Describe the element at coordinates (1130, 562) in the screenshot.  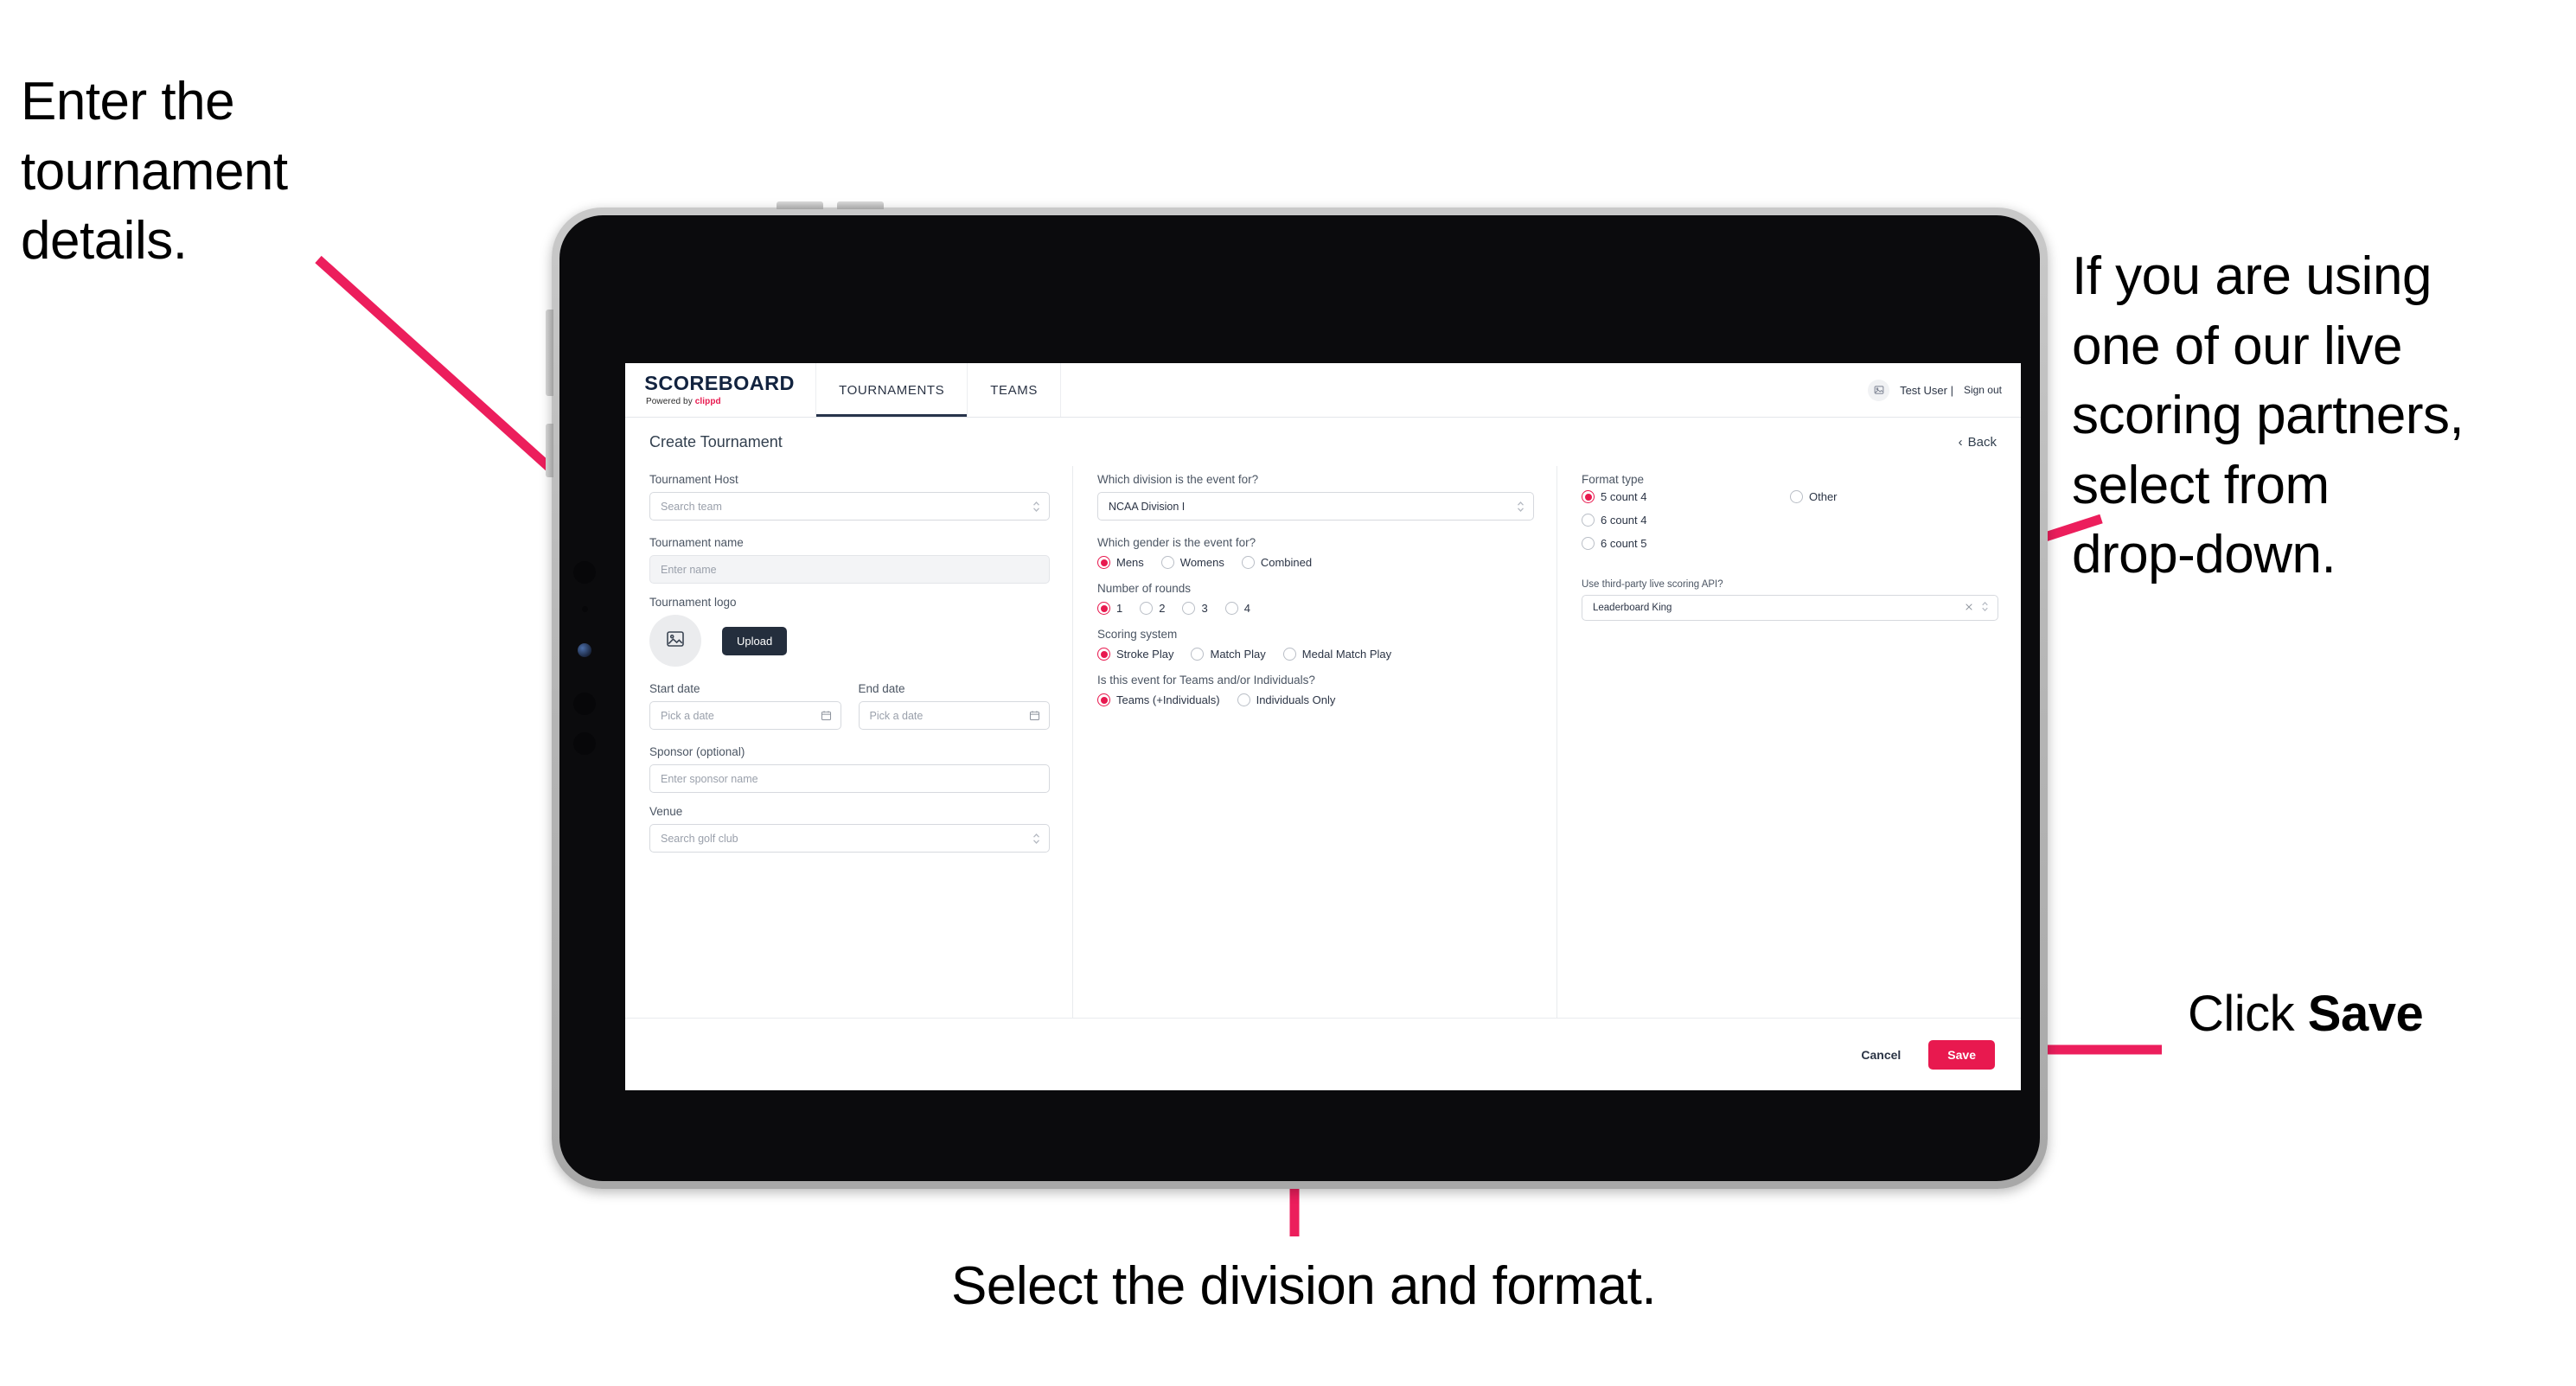
I see `radio-label: Mens` at that location.